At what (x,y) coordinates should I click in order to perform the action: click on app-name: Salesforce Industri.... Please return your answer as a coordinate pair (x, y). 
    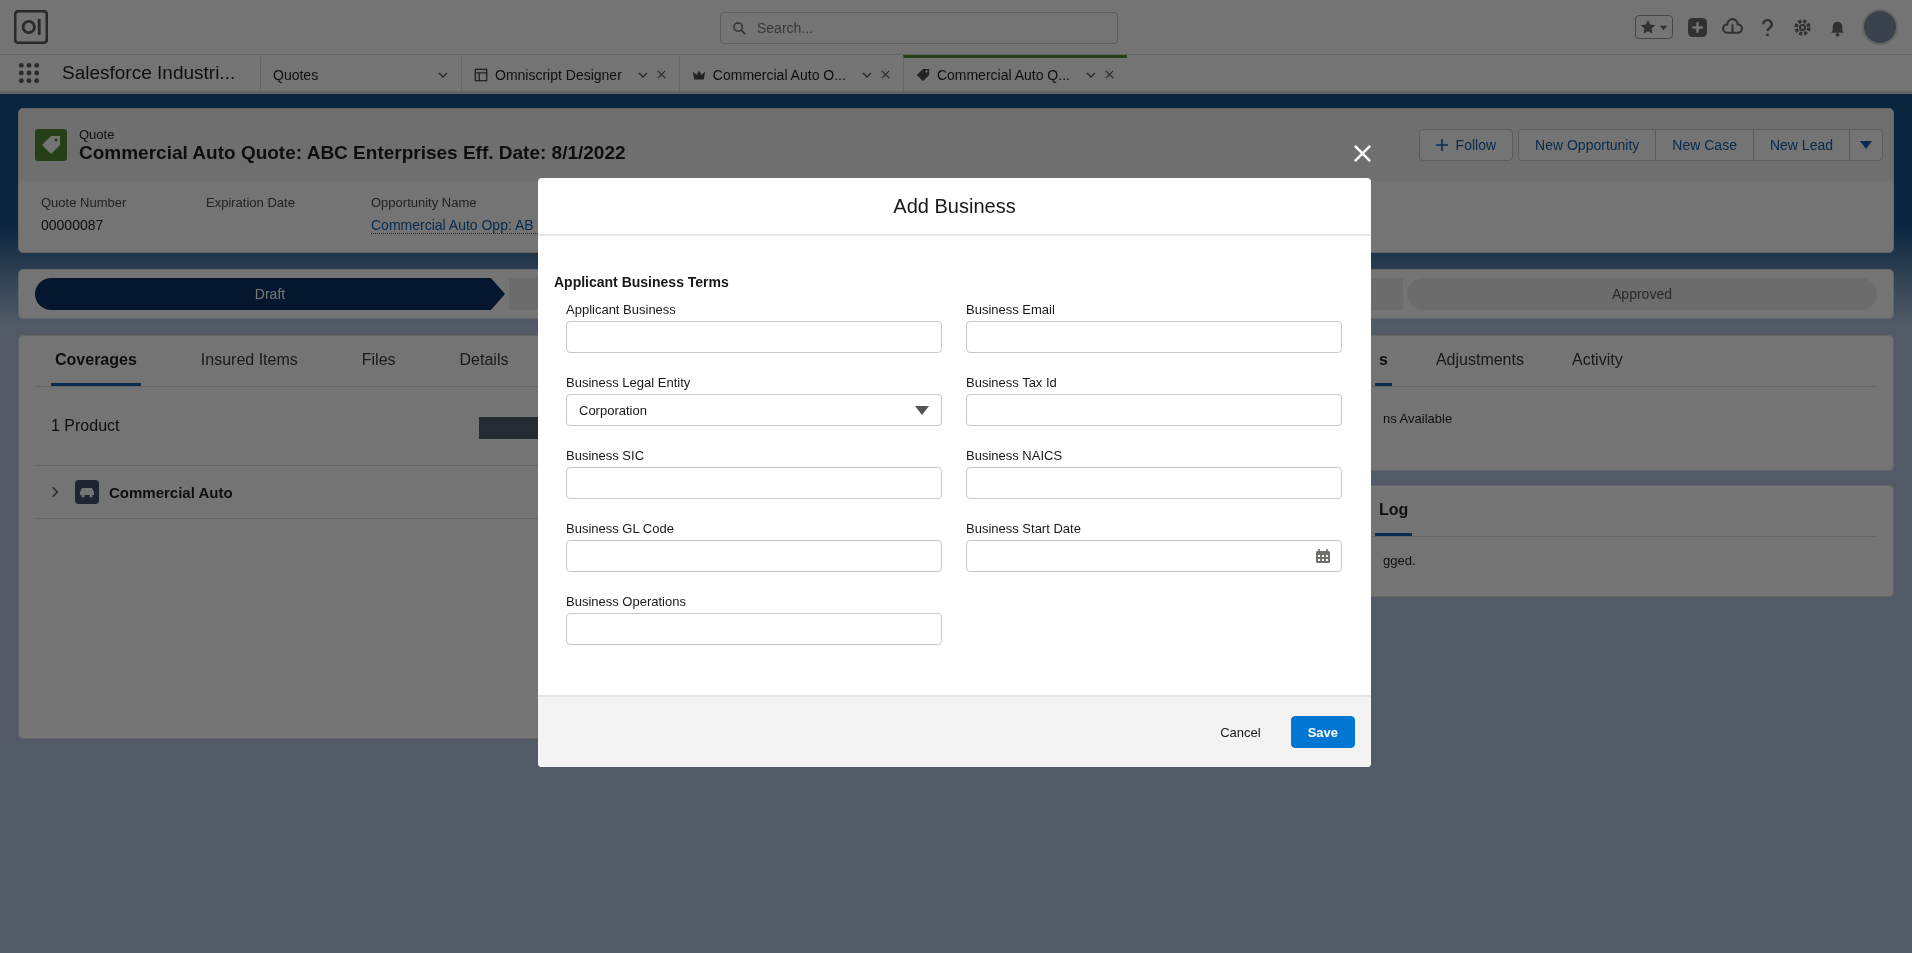
    Looking at the image, I should click on (149, 73).